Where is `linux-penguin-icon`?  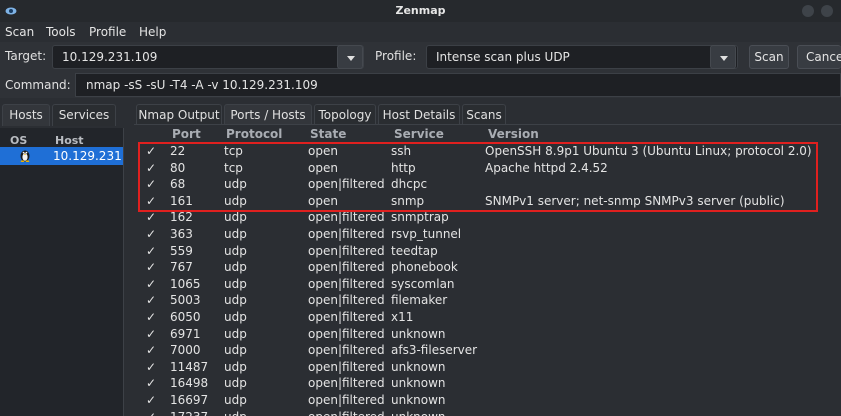
linux-penguin-icon is located at coordinates (25, 156).